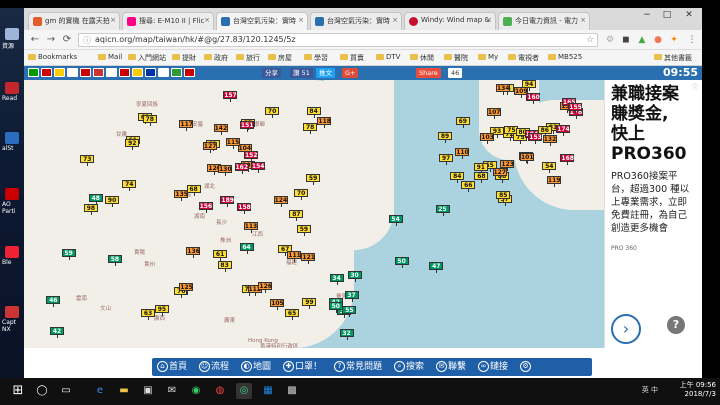  I want to click on aqi-marker: 134, so click(503, 89).